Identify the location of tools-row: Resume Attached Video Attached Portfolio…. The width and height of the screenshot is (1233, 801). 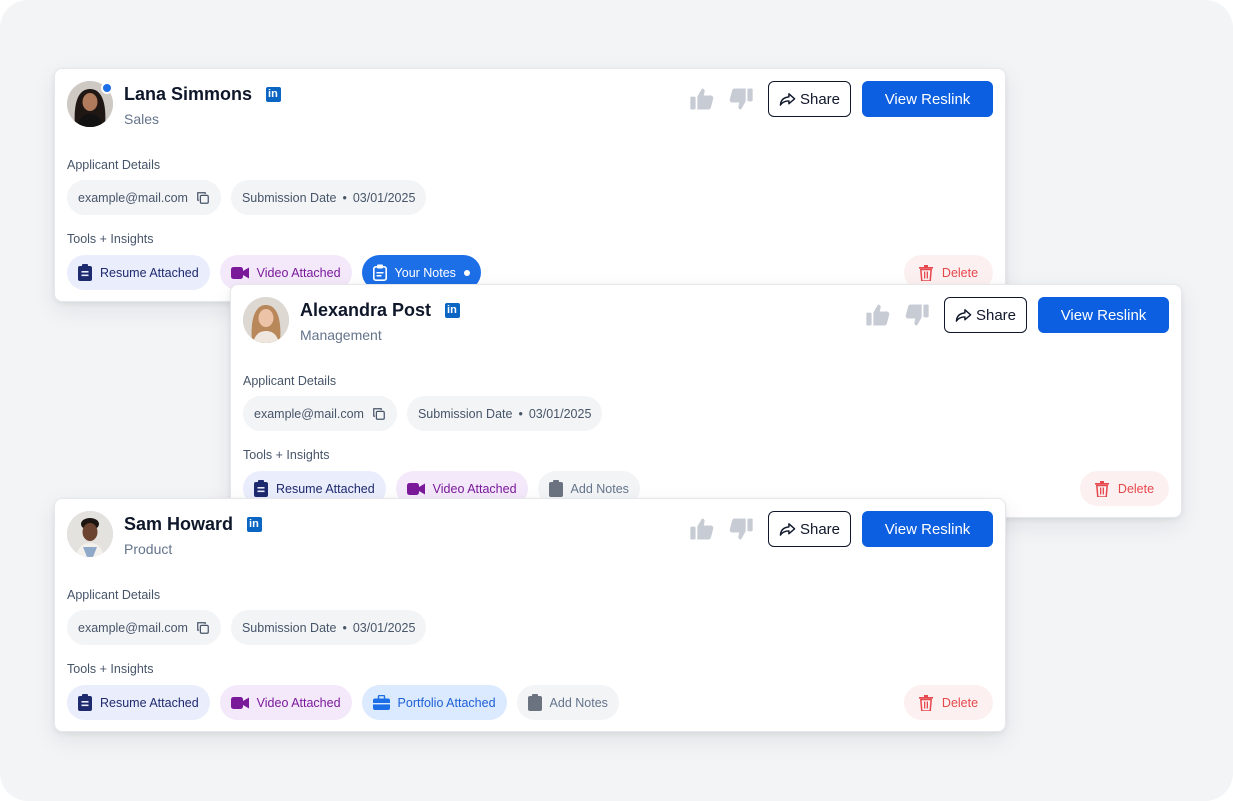
(348, 702).